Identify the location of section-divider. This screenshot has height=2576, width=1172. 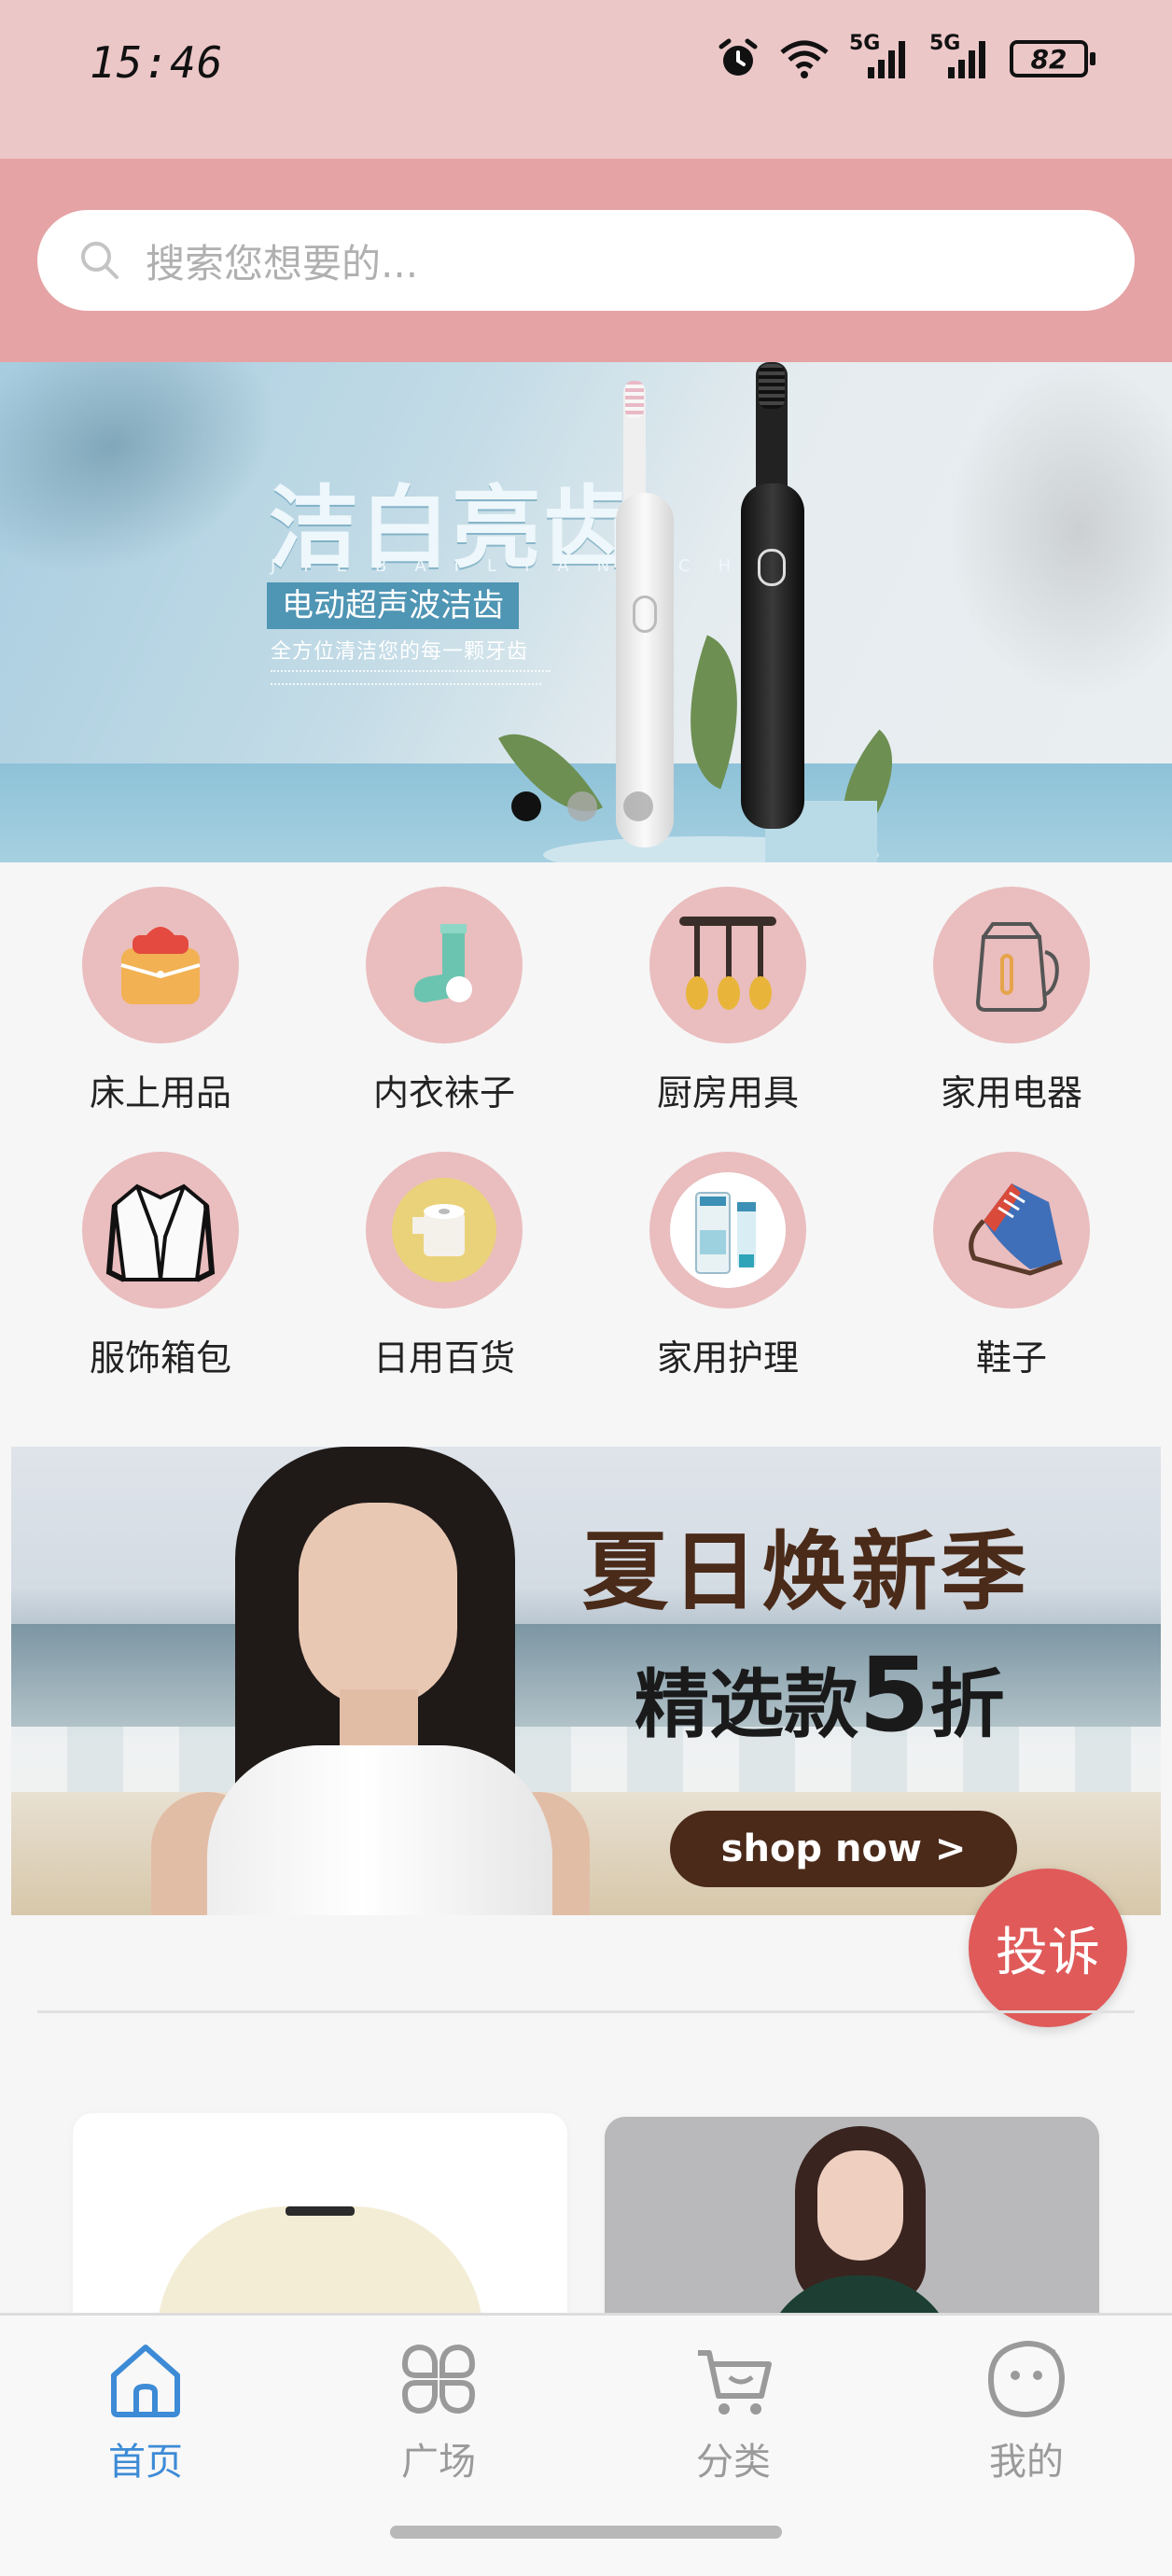
(586, 2012).